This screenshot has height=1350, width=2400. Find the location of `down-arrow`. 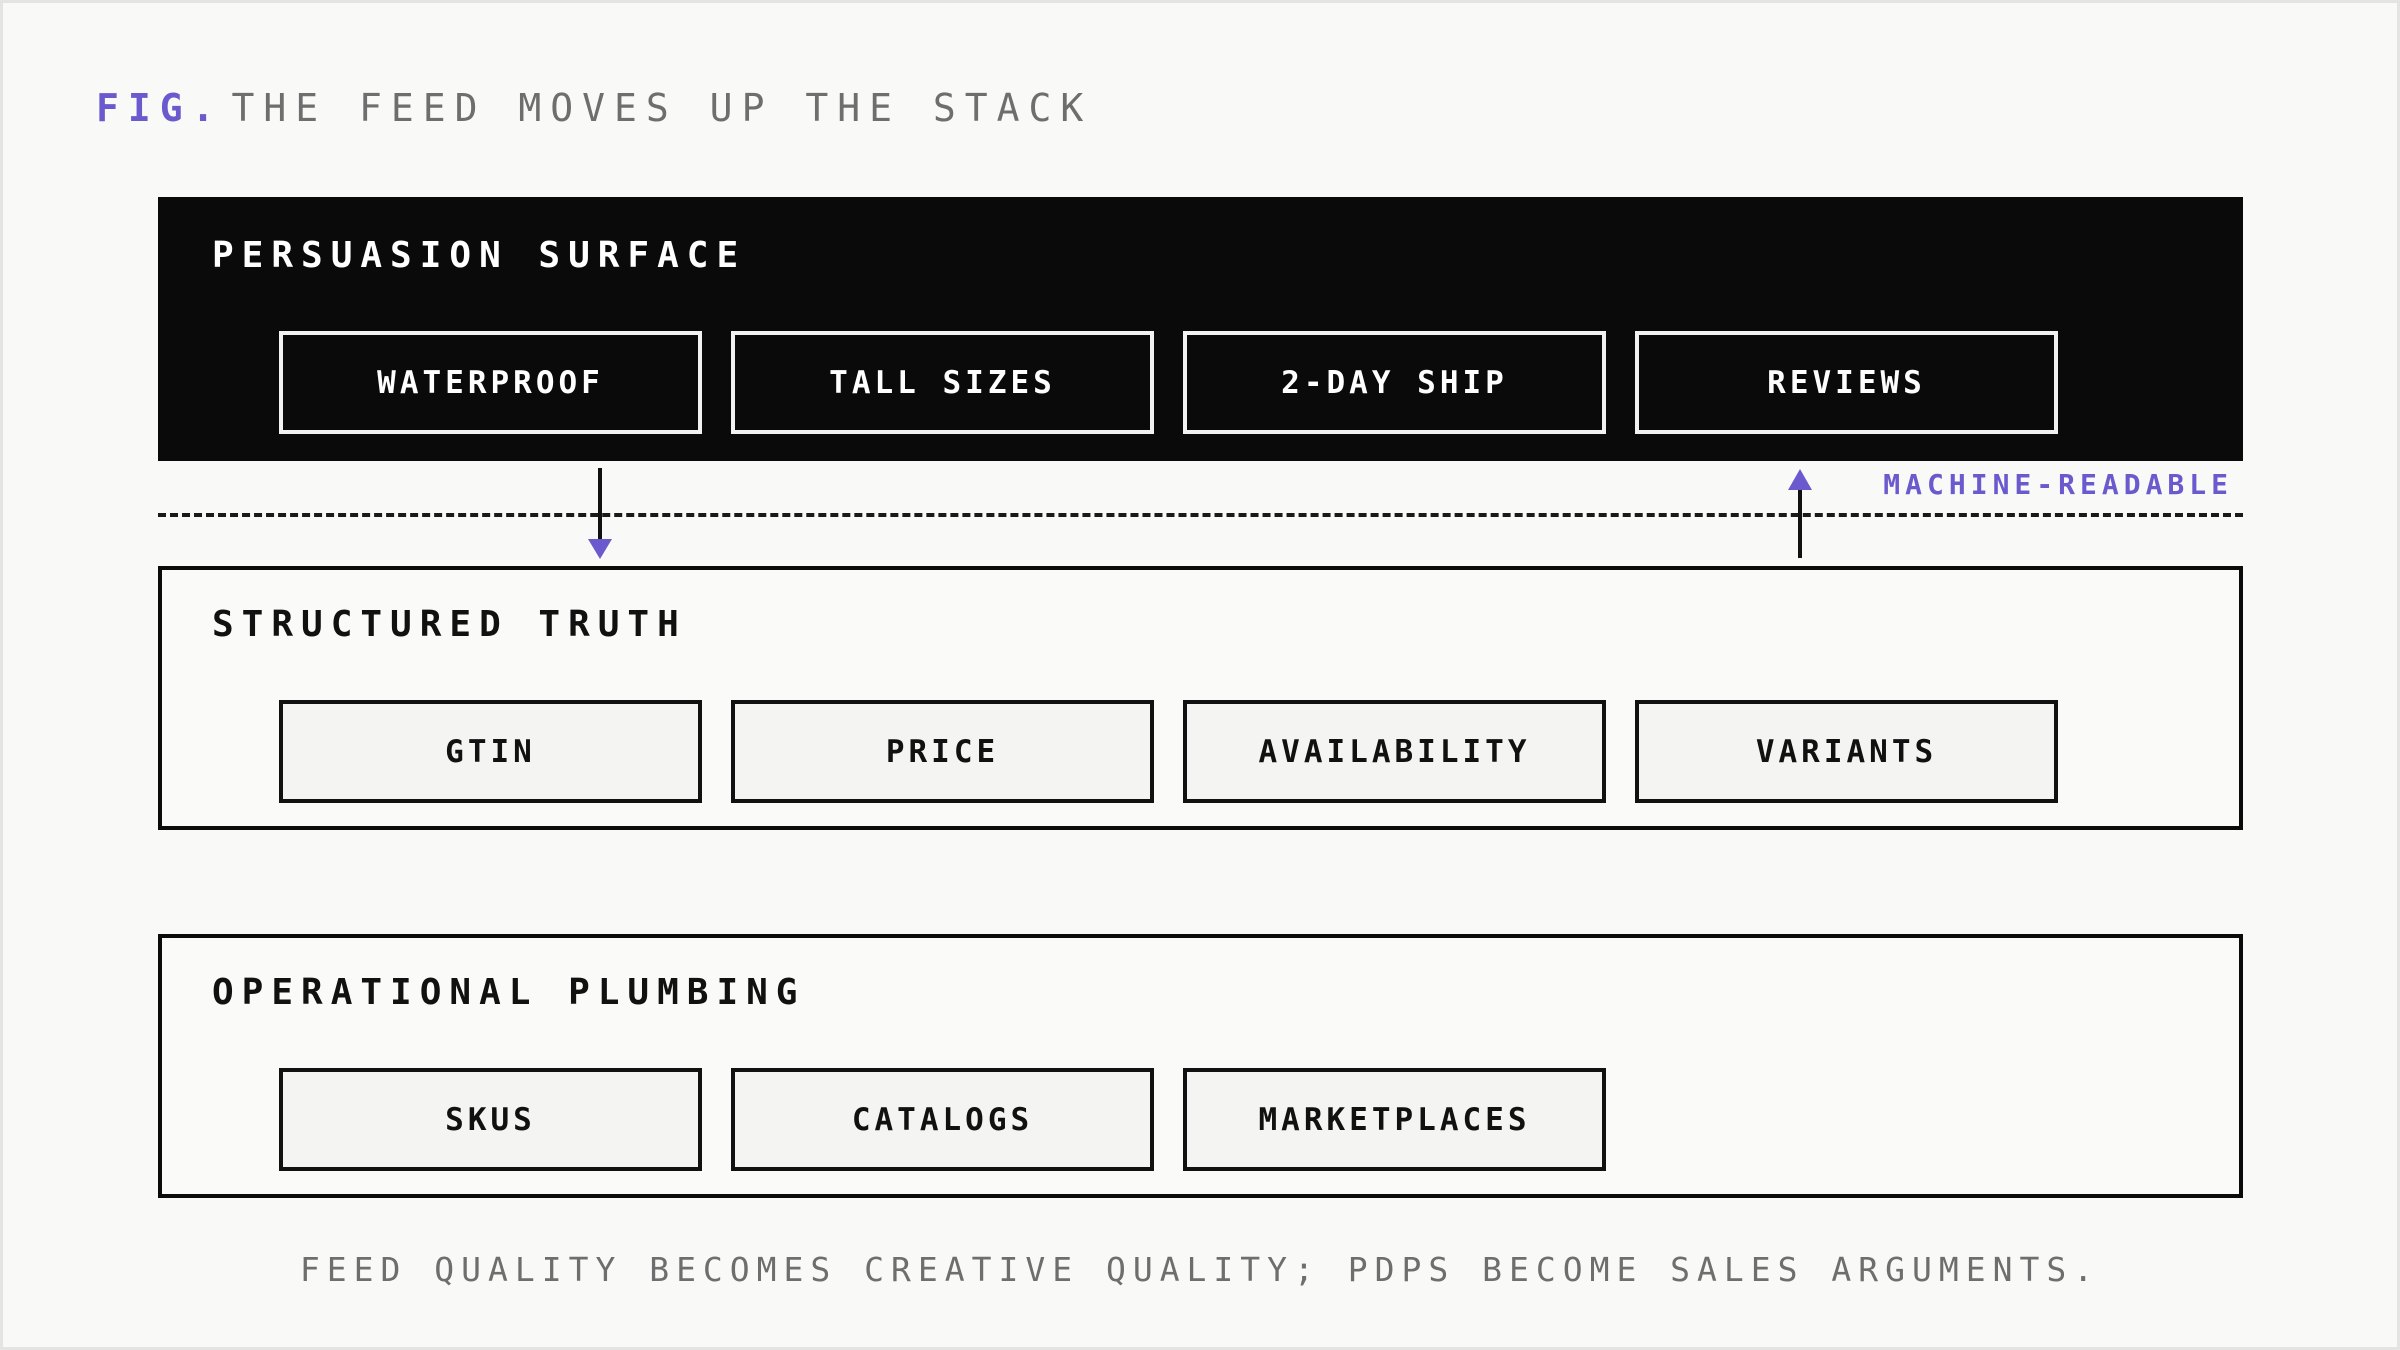

down-arrow is located at coordinates (600, 513).